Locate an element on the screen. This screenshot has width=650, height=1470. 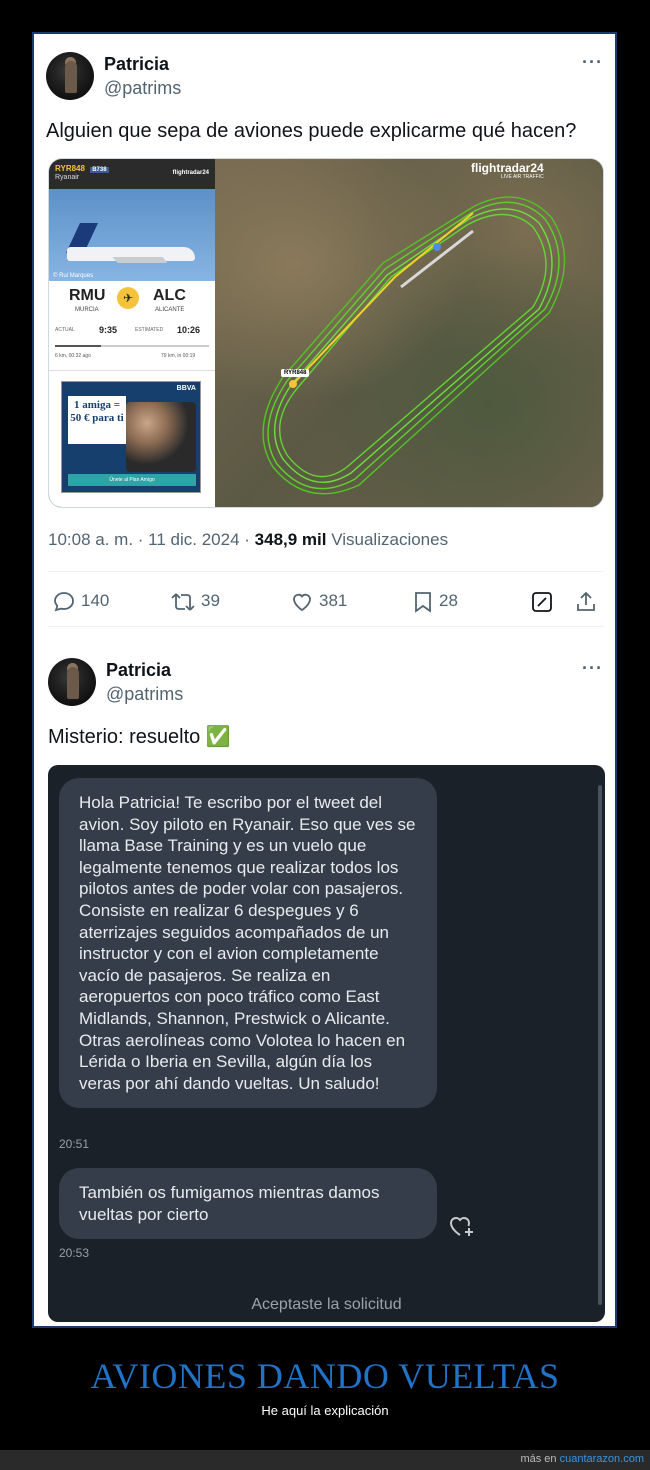
bookmark-icon is located at coordinates (423, 602).